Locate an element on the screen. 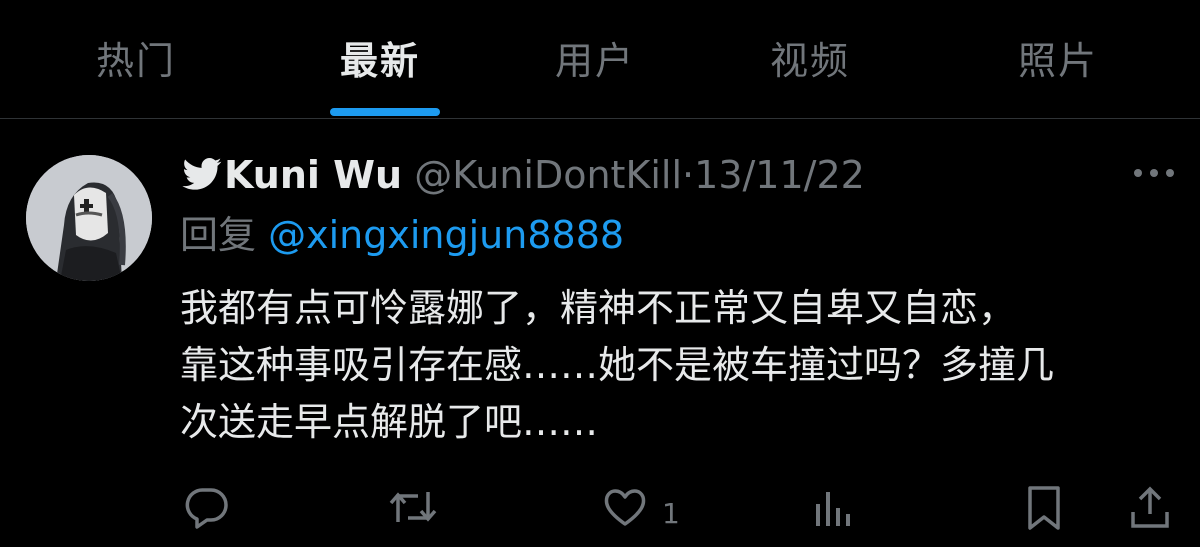 This screenshot has height=547, width=1200. like-count: 1 is located at coordinates (671, 513).